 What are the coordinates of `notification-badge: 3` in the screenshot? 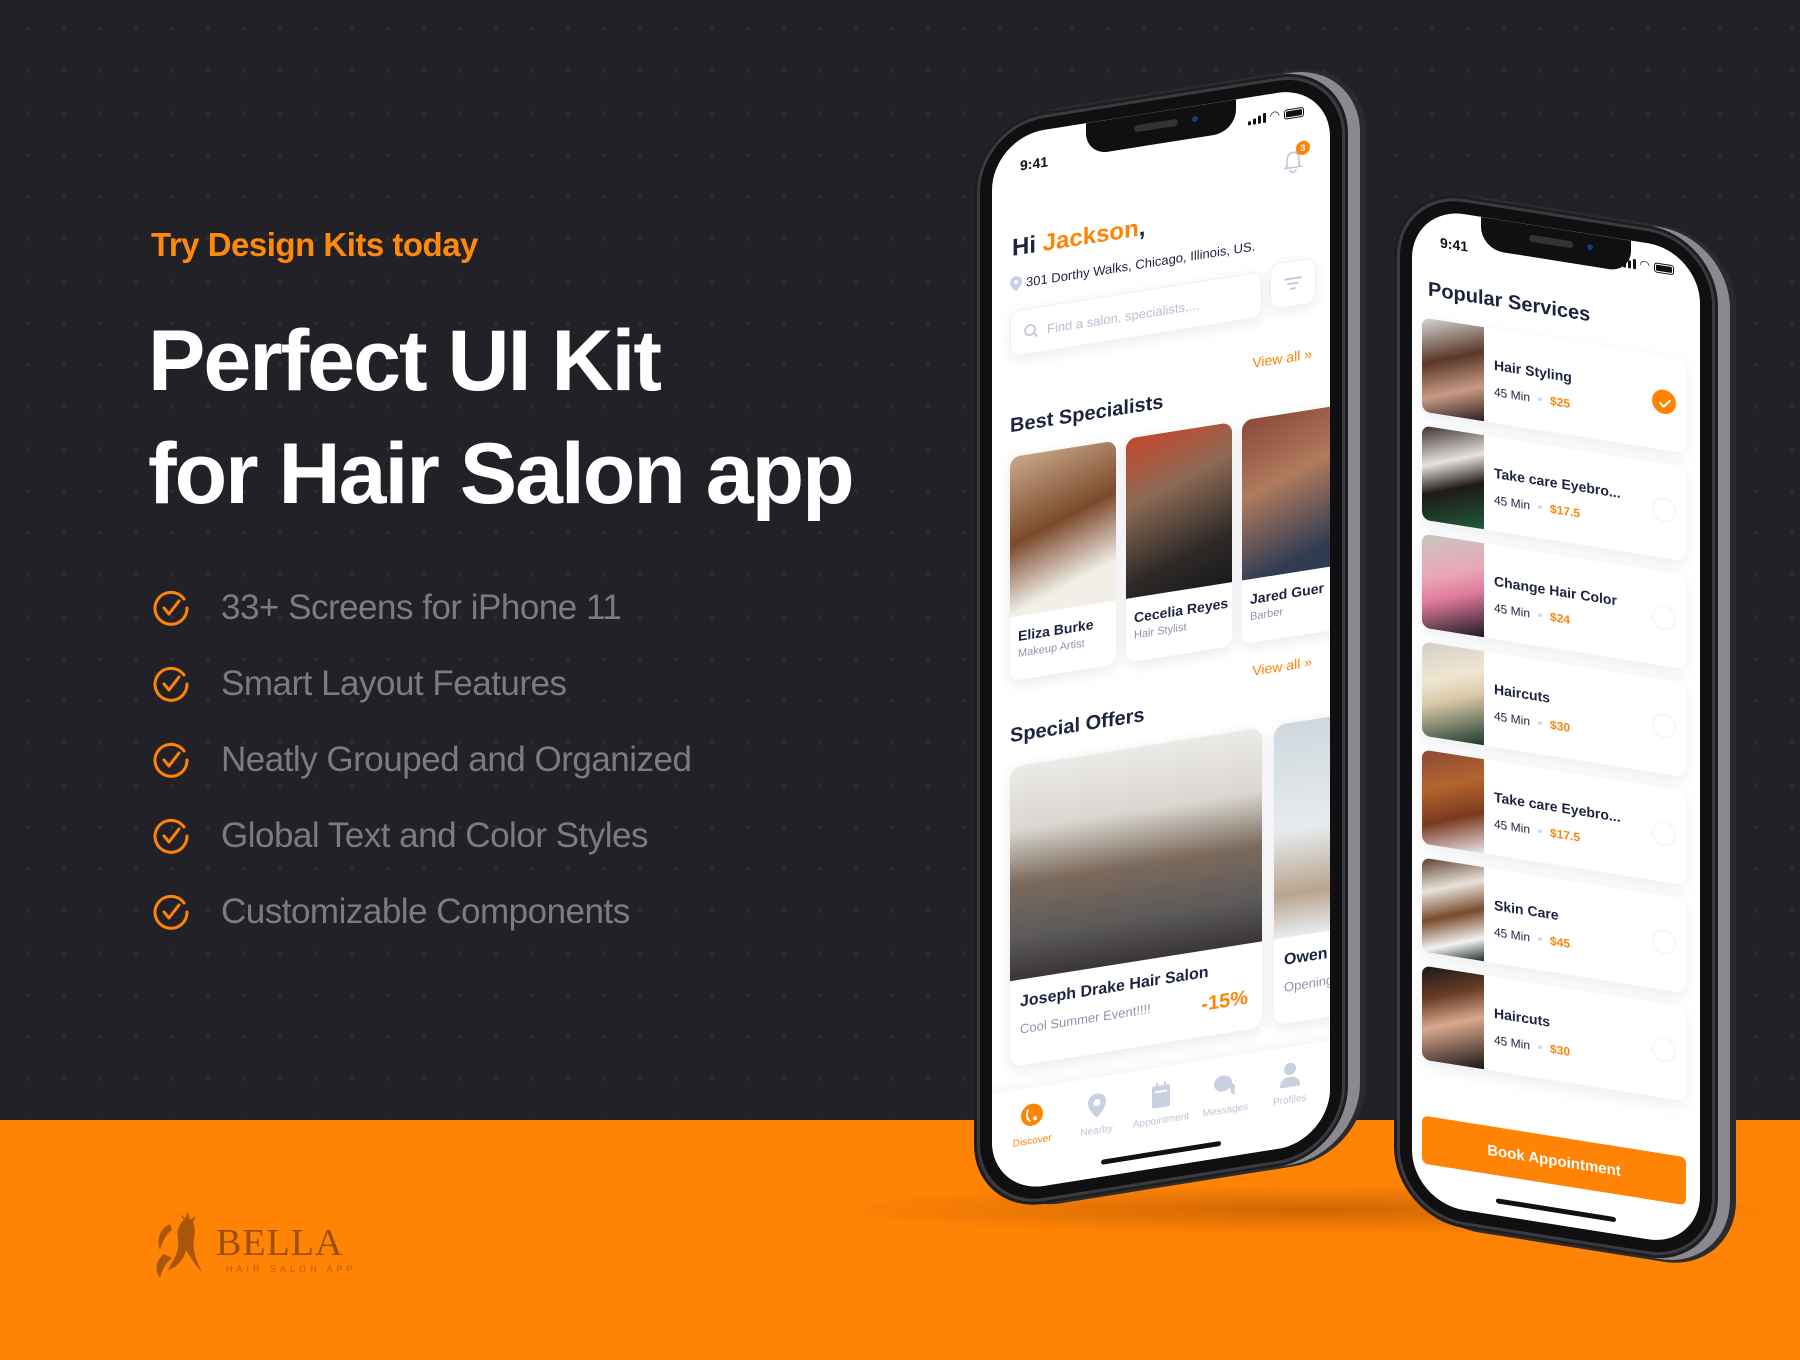 It's located at (1303, 147).